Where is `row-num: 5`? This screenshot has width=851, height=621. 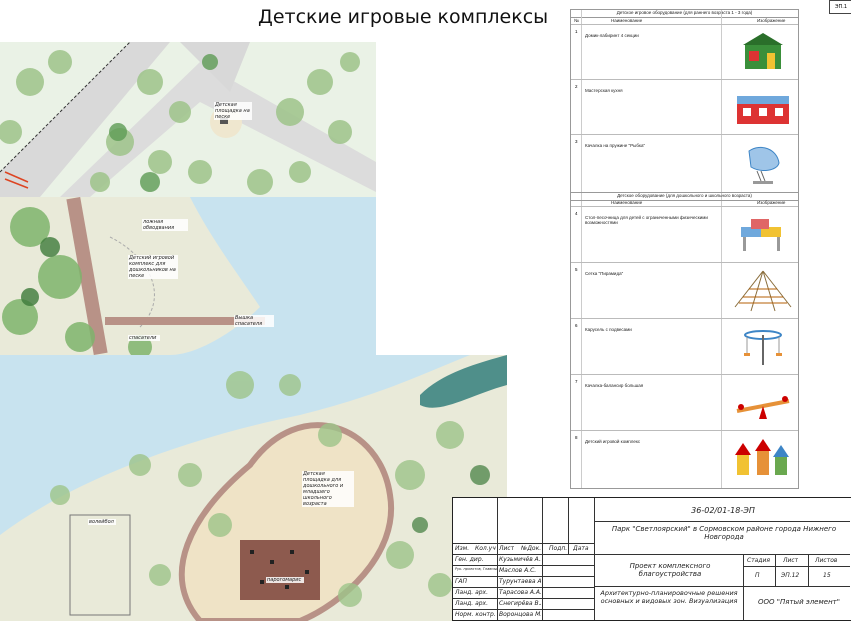
row-num: 5 is located at coordinates (576, 269).